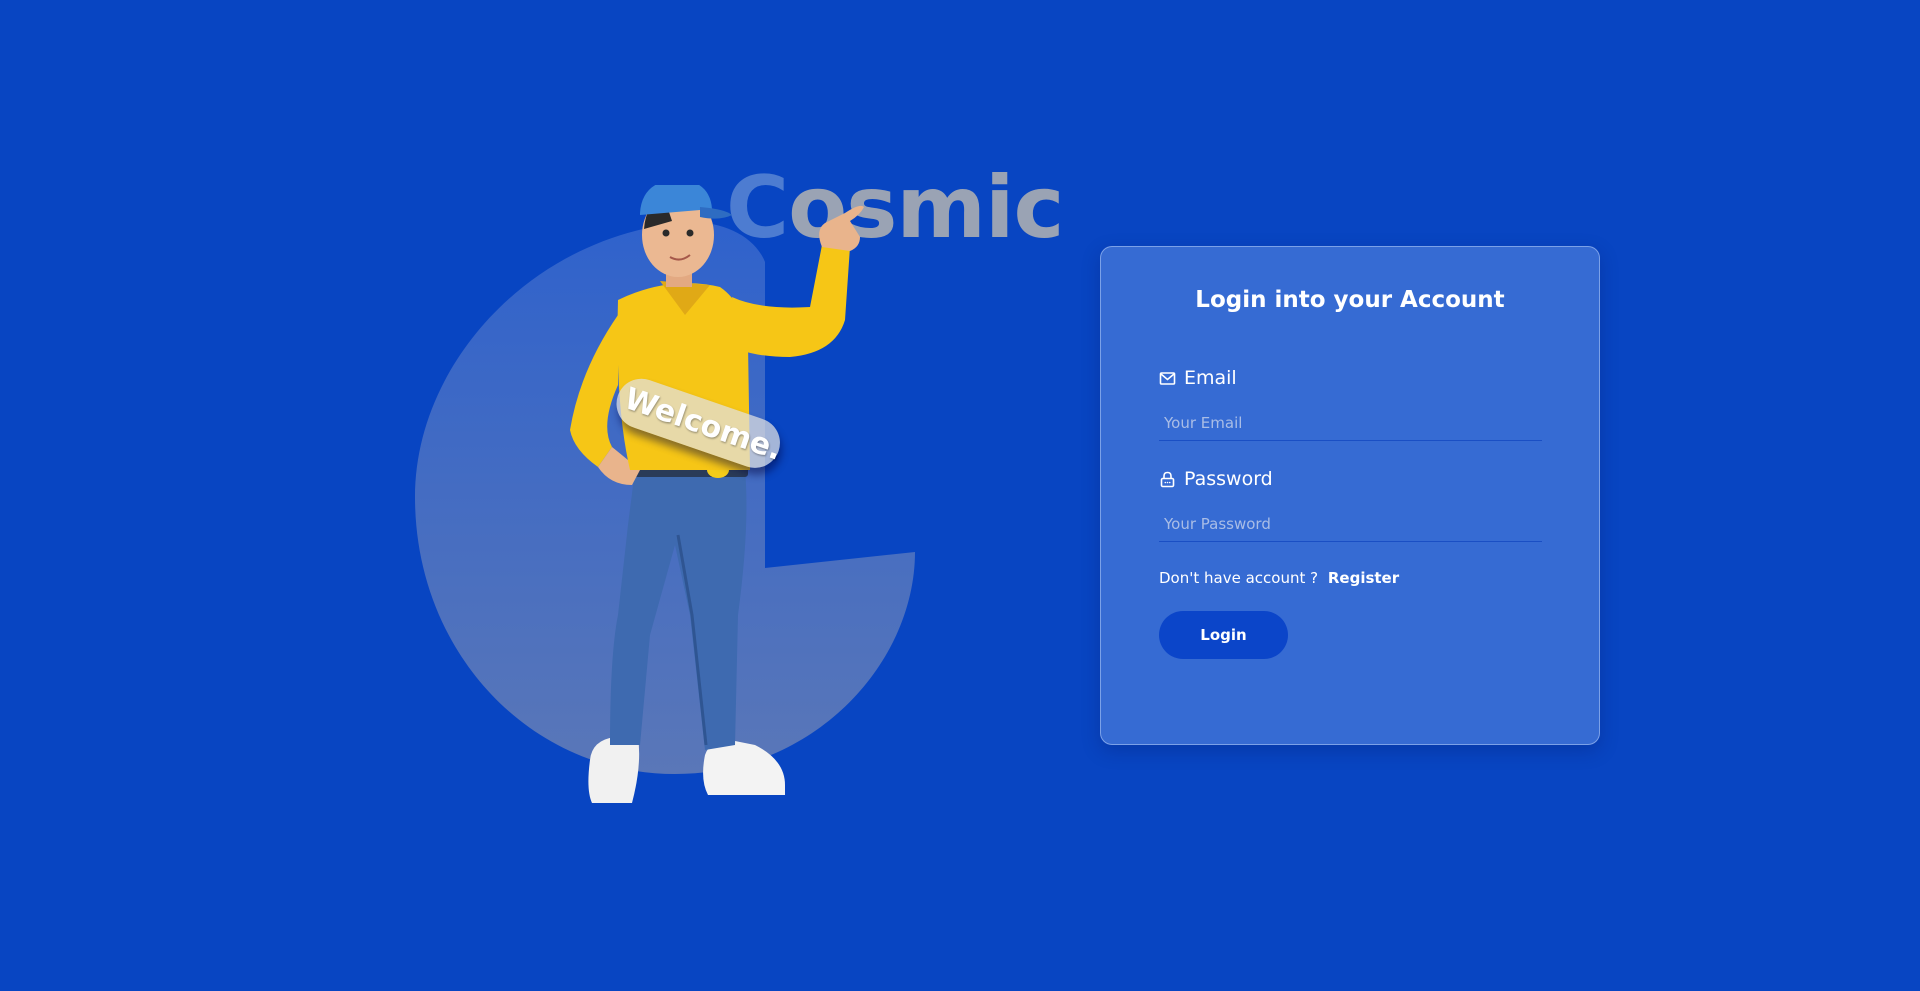 Image resolution: width=1920 pixels, height=991 pixels. What do you see at coordinates (678, 610) in the screenshot?
I see `jeans` at bounding box center [678, 610].